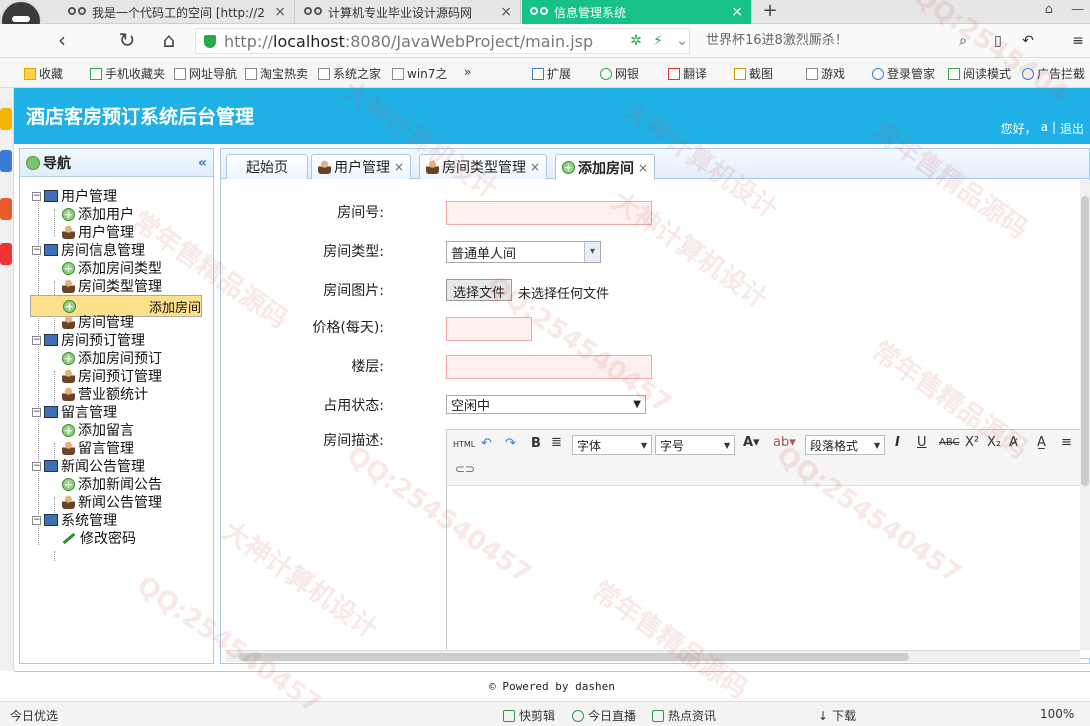 The height and width of the screenshot is (726, 1090). What do you see at coordinates (972, 442) in the screenshot?
I see `superscript-icon: X²` at bounding box center [972, 442].